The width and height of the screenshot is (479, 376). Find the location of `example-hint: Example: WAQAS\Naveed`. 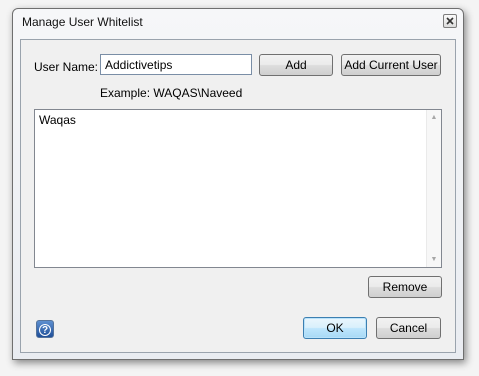

example-hint: Example: WAQAS\Naveed is located at coordinates (171, 93).